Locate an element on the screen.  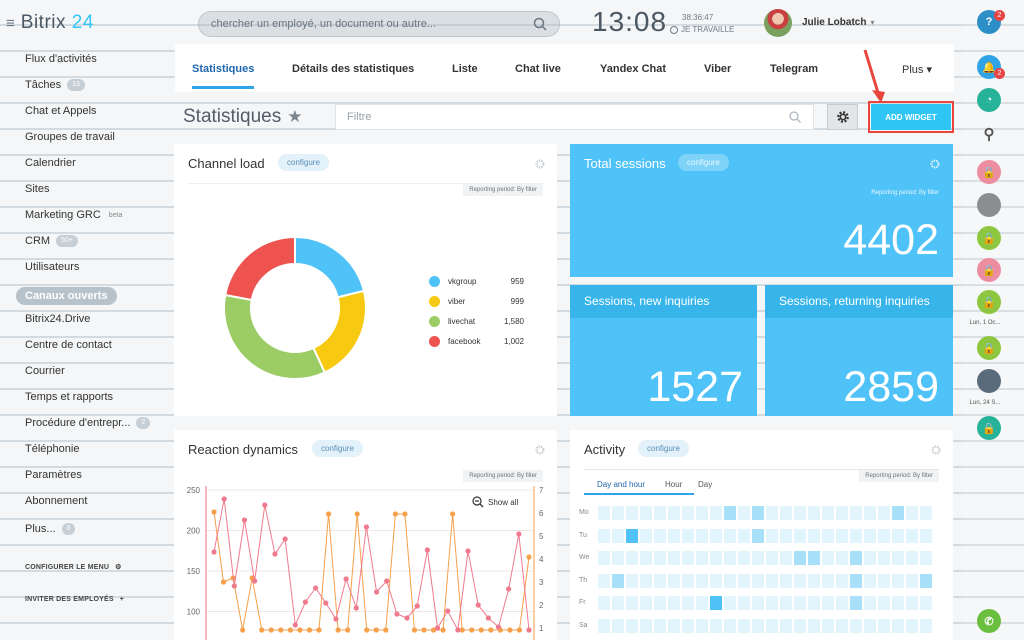
menu-item: CRM 50+ is located at coordinates (51, 241).